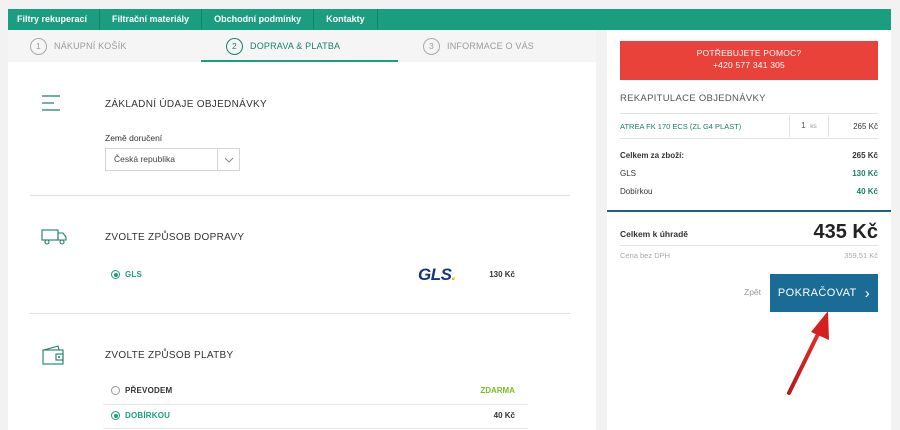 This screenshot has height=430, width=900. I want to click on cod-label: DOBÍRKOU, so click(147, 415).